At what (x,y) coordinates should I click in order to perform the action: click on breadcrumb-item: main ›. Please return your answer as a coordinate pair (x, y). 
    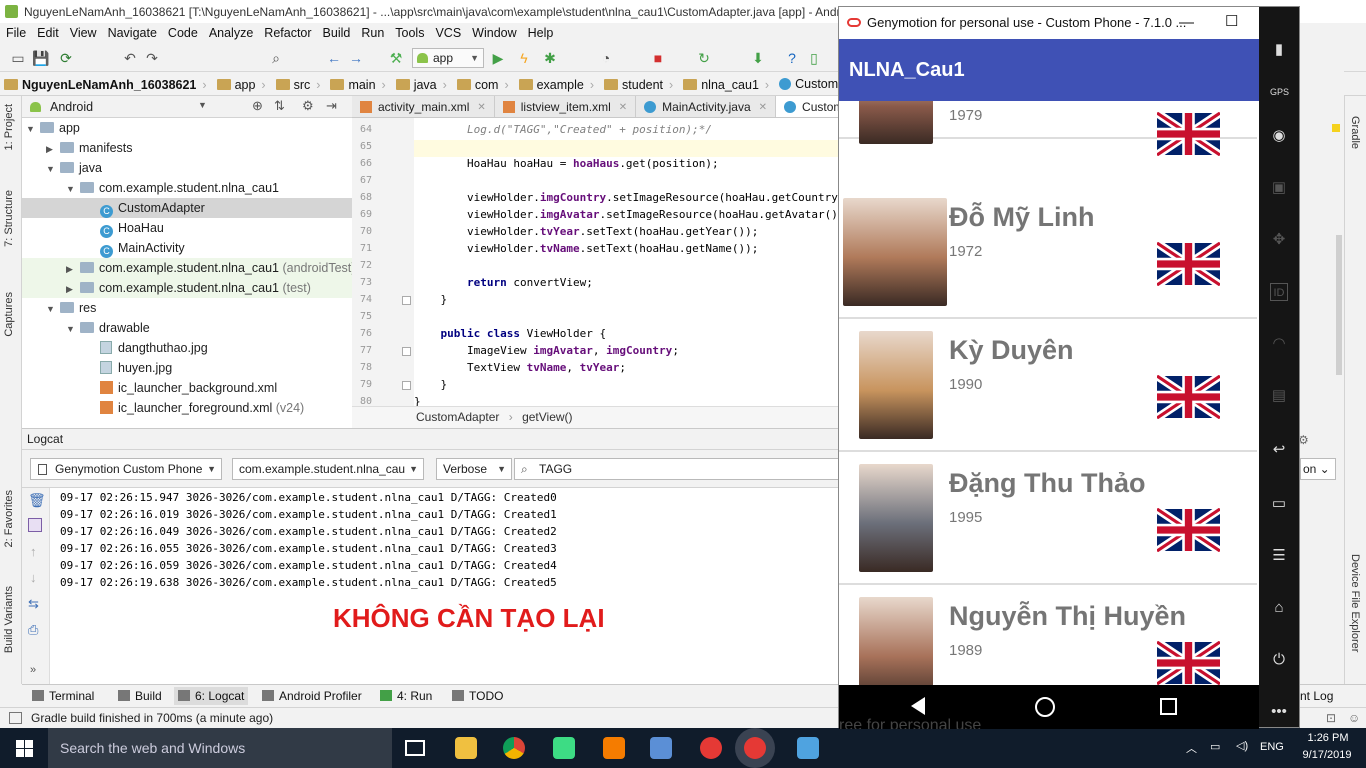
    Looking at the image, I should click on (358, 85).